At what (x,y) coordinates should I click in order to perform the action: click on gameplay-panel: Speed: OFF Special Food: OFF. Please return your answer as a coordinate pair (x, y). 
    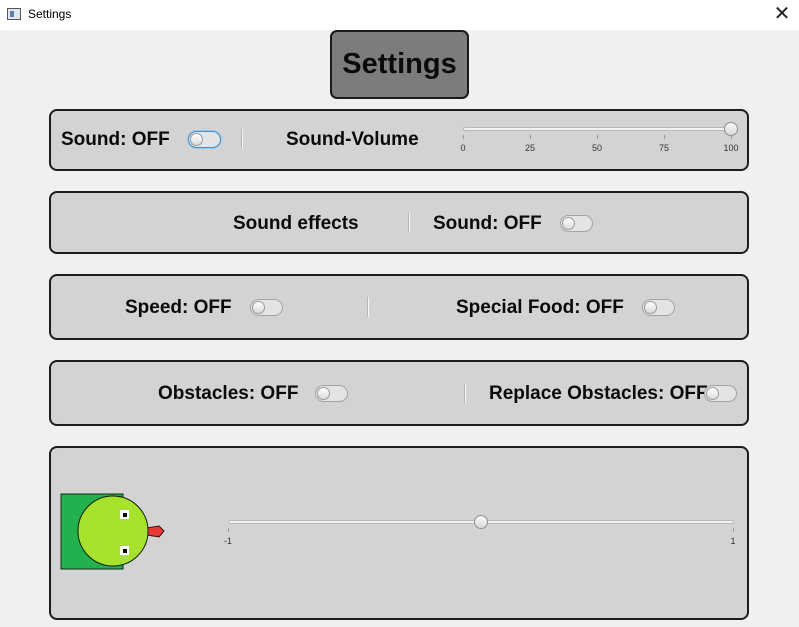
    Looking at the image, I should click on (399, 307).